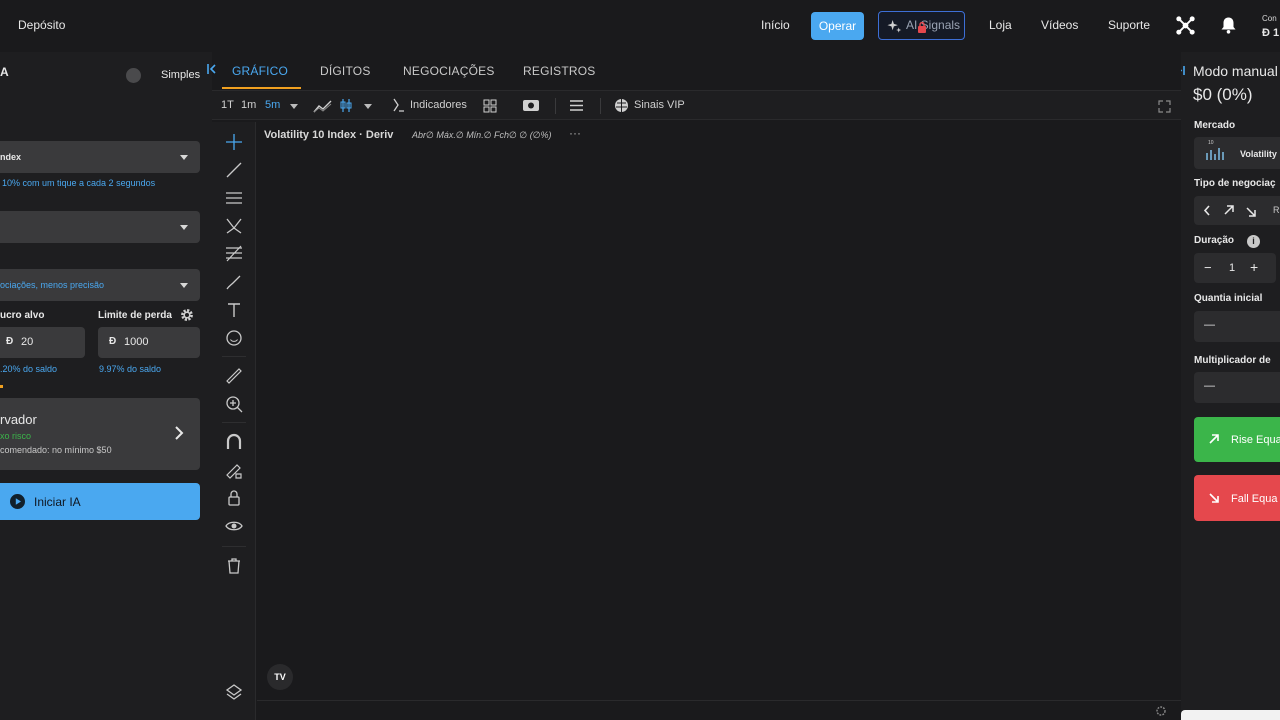 The width and height of the screenshot is (1280, 720). What do you see at coordinates (17, 501) in the screenshot?
I see `play-icon` at bounding box center [17, 501].